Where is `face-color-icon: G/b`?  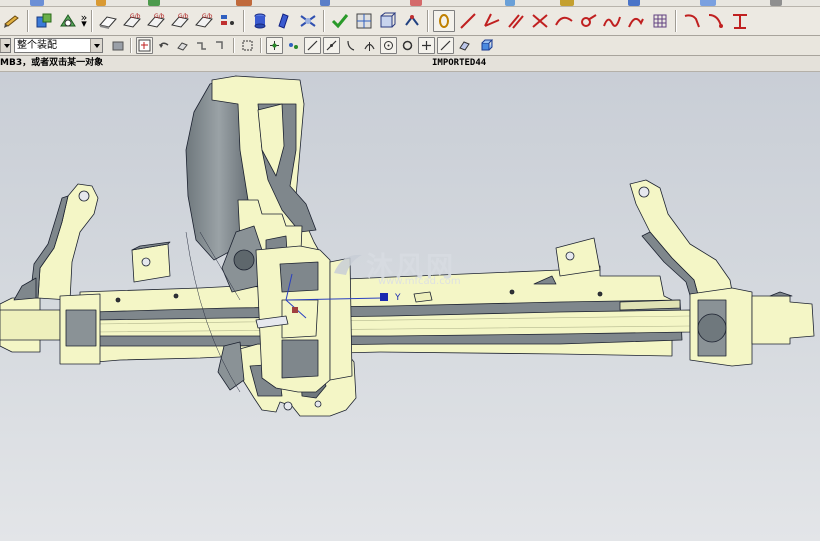
face-color-icon: G/b is located at coordinates (180, 21).